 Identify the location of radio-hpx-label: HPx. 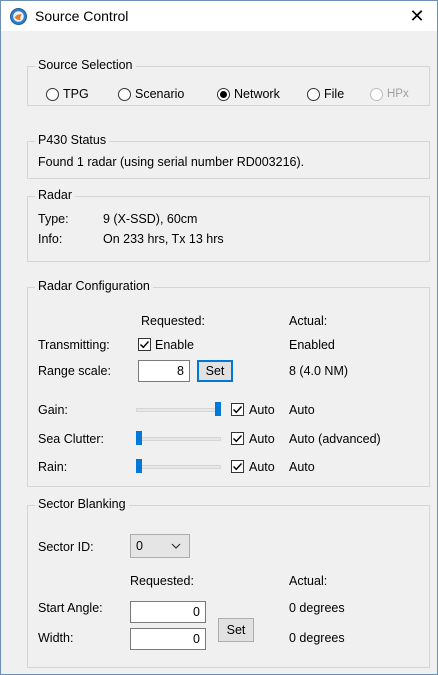
(398, 94).